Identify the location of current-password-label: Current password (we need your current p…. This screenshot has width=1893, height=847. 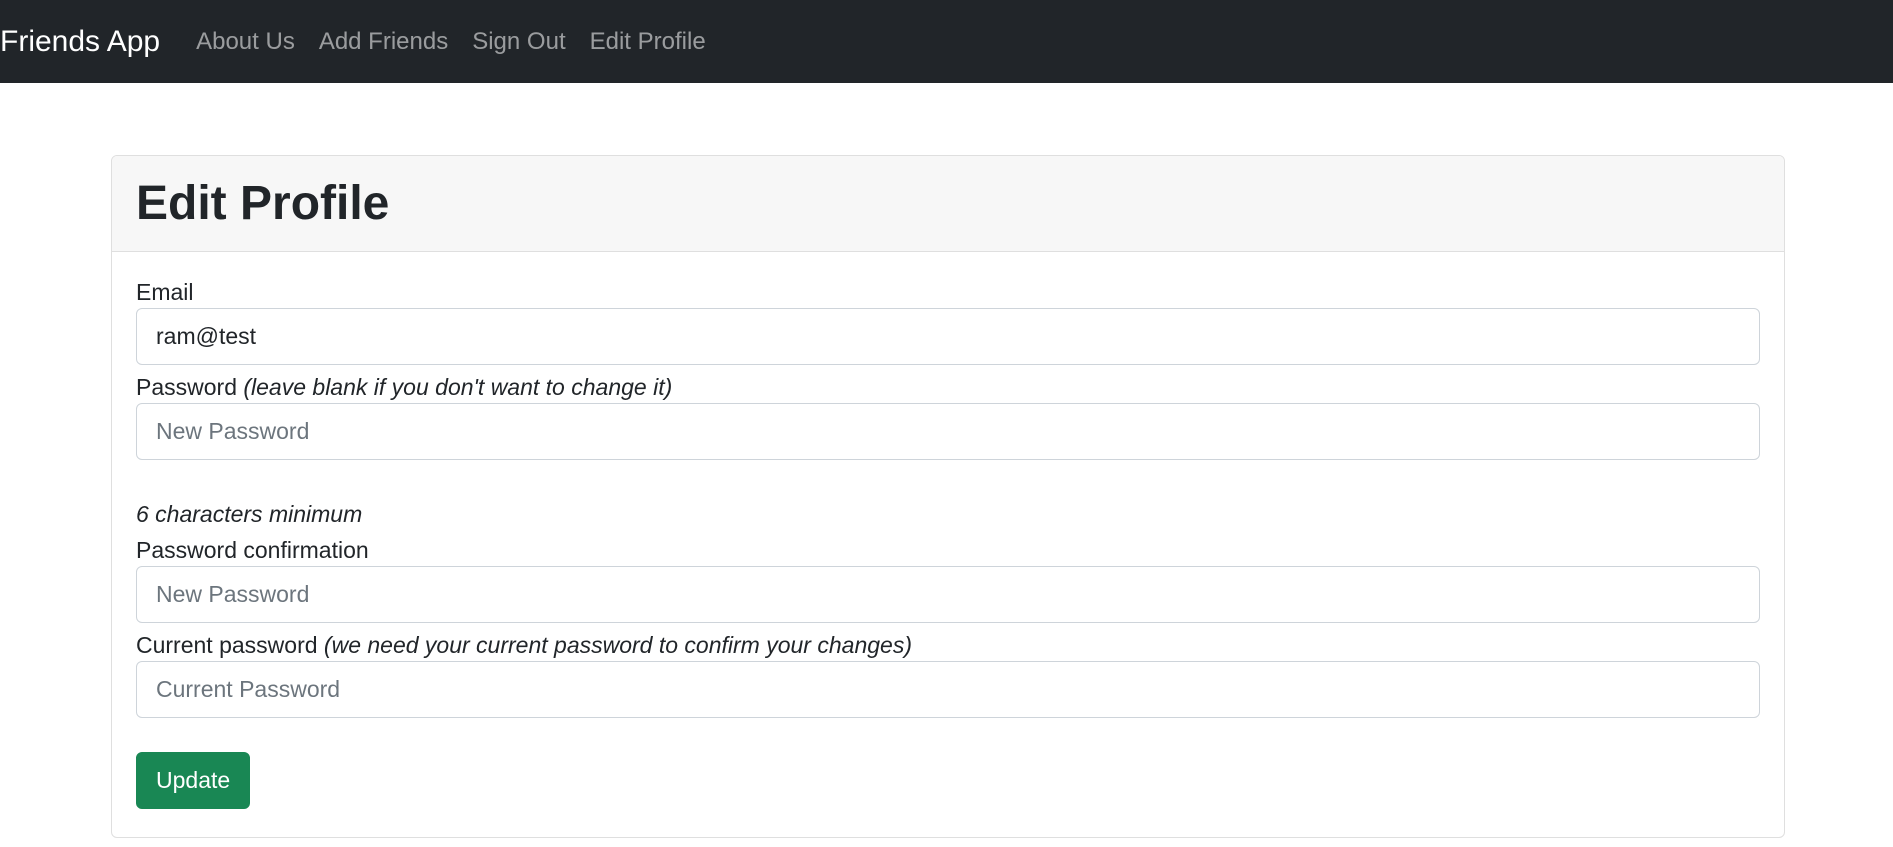
(948, 645).